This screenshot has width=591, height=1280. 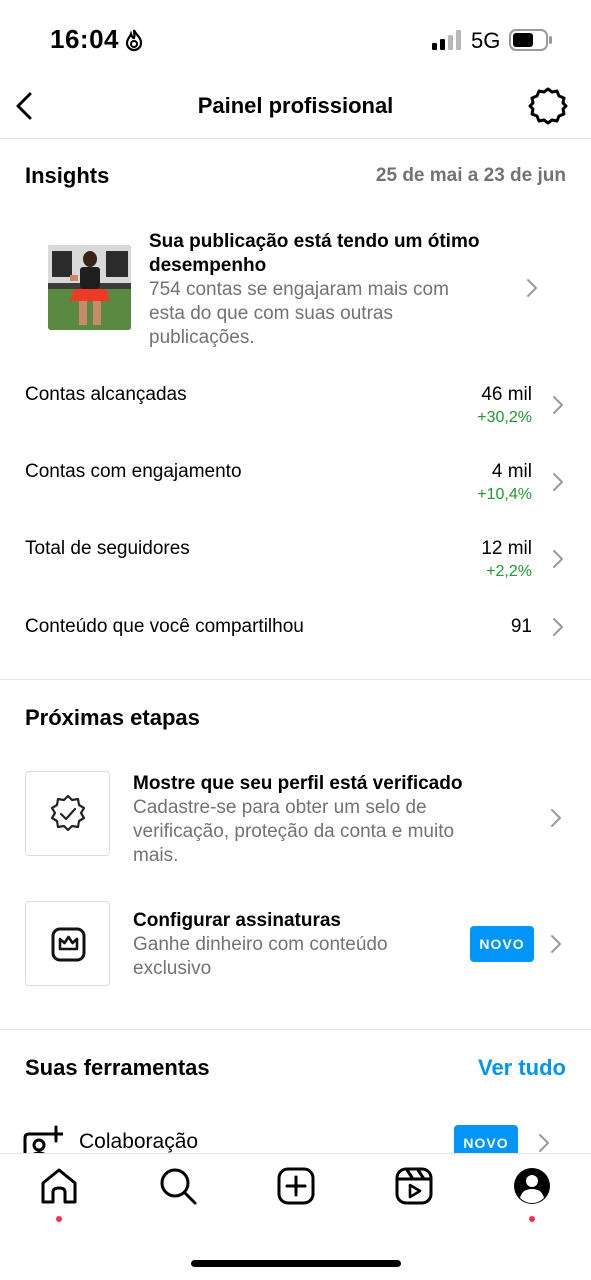 I want to click on metric-label: Conteúdo que você compartilhou, so click(x=164, y=626).